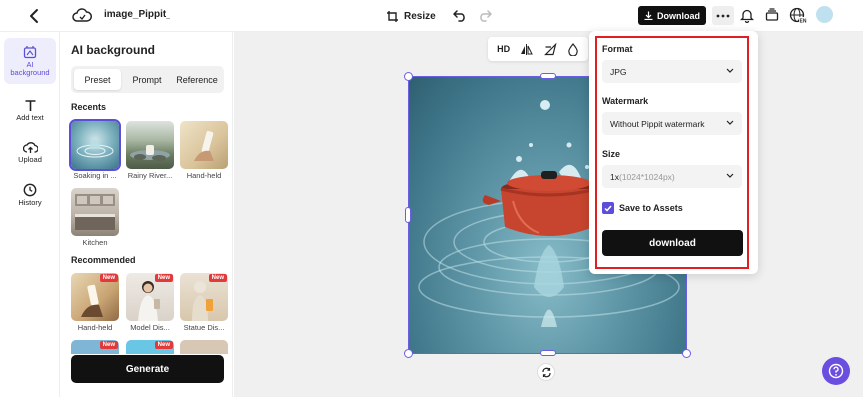 The height and width of the screenshot is (397, 863). What do you see at coordinates (82, 16) in the screenshot?
I see `cloud-save-icon` at bounding box center [82, 16].